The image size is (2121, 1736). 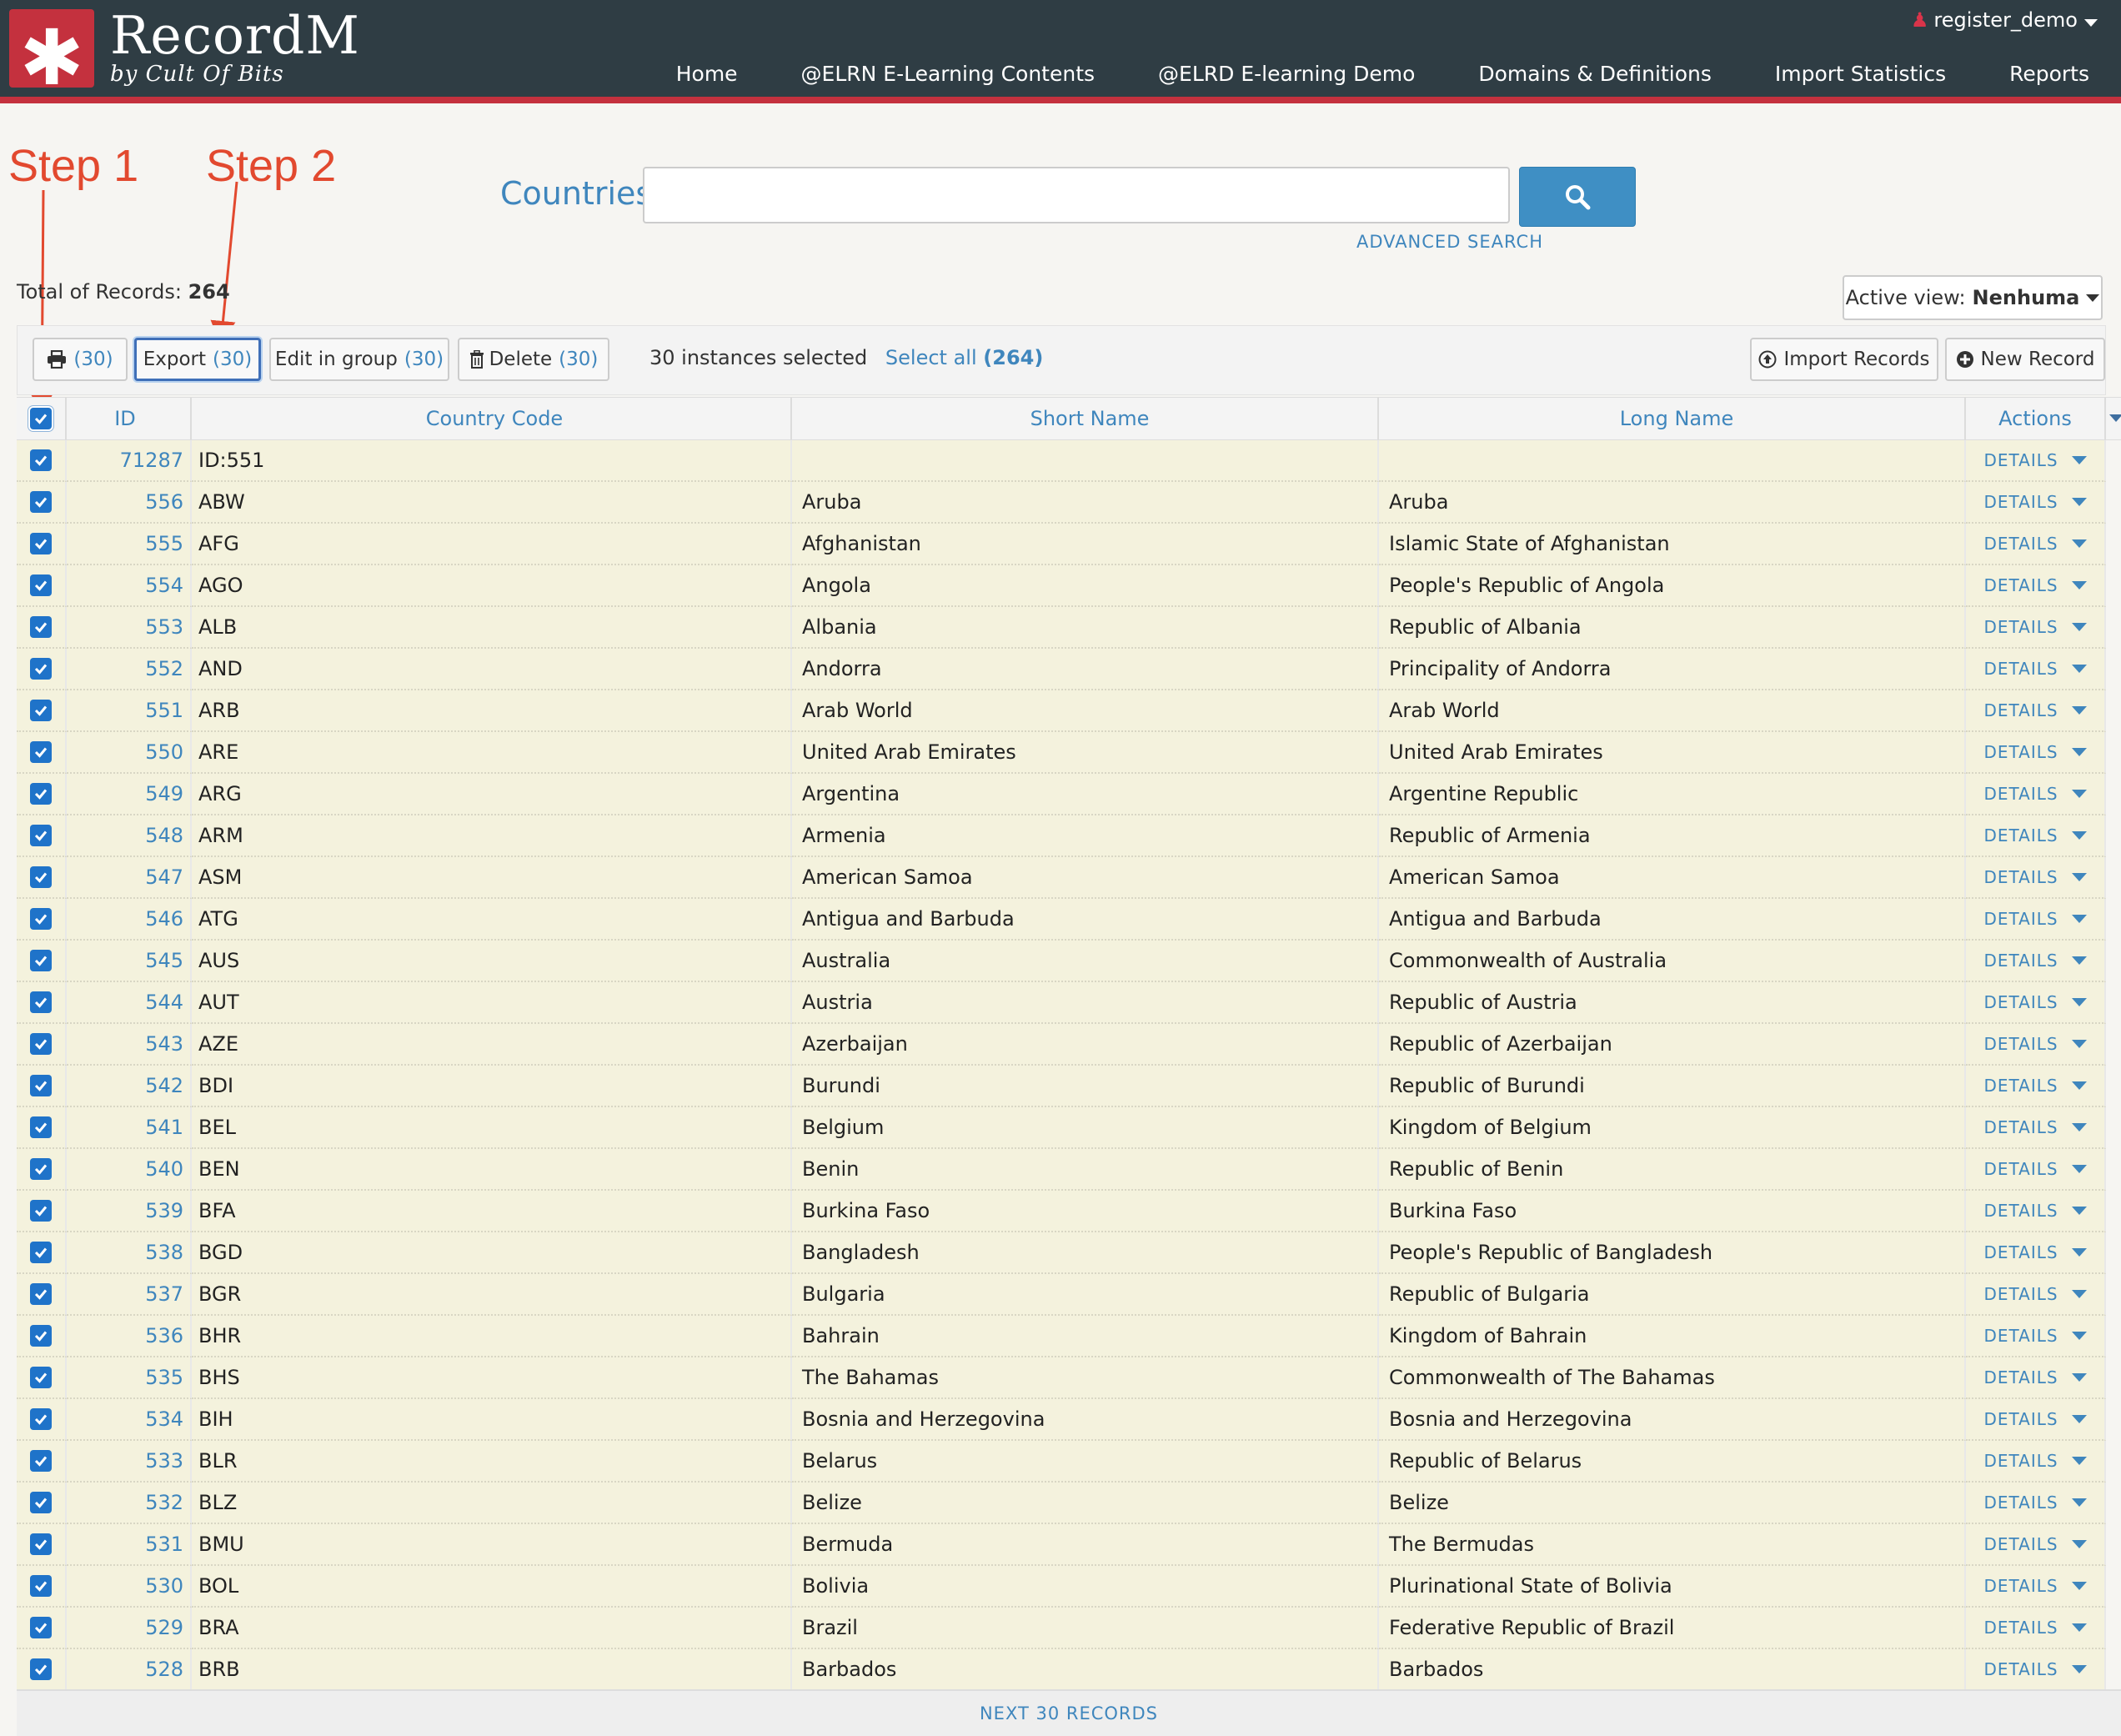 What do you see at coordinates (2049, 74) in the screenshot?
I see `nav-reports: Reports` at bounding box center [2049, 74].